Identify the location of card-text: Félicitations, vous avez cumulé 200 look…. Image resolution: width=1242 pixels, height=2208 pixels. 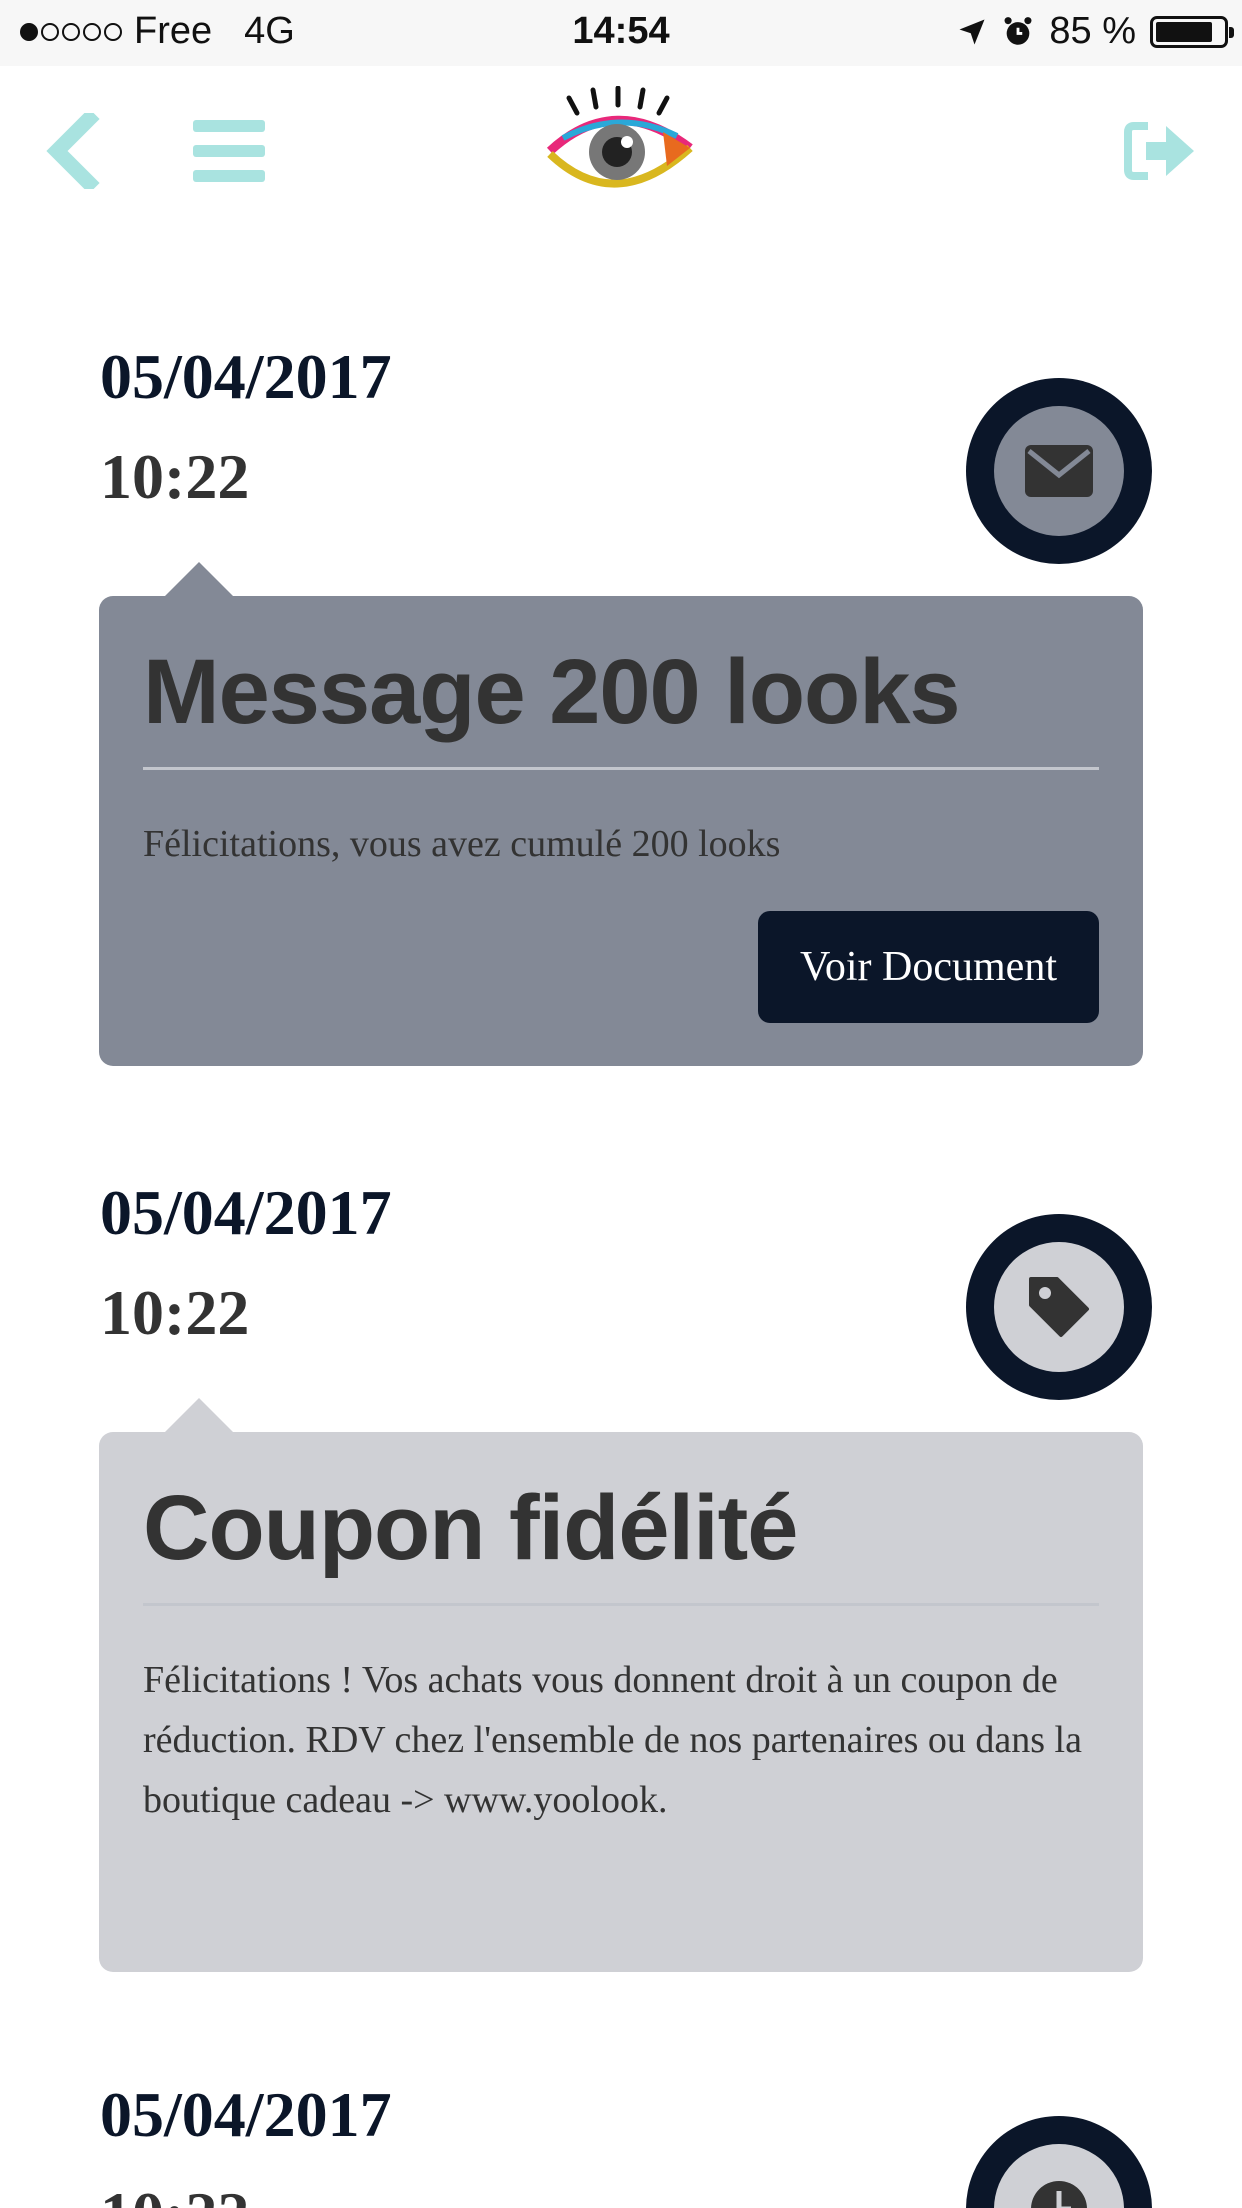
(462, 843).